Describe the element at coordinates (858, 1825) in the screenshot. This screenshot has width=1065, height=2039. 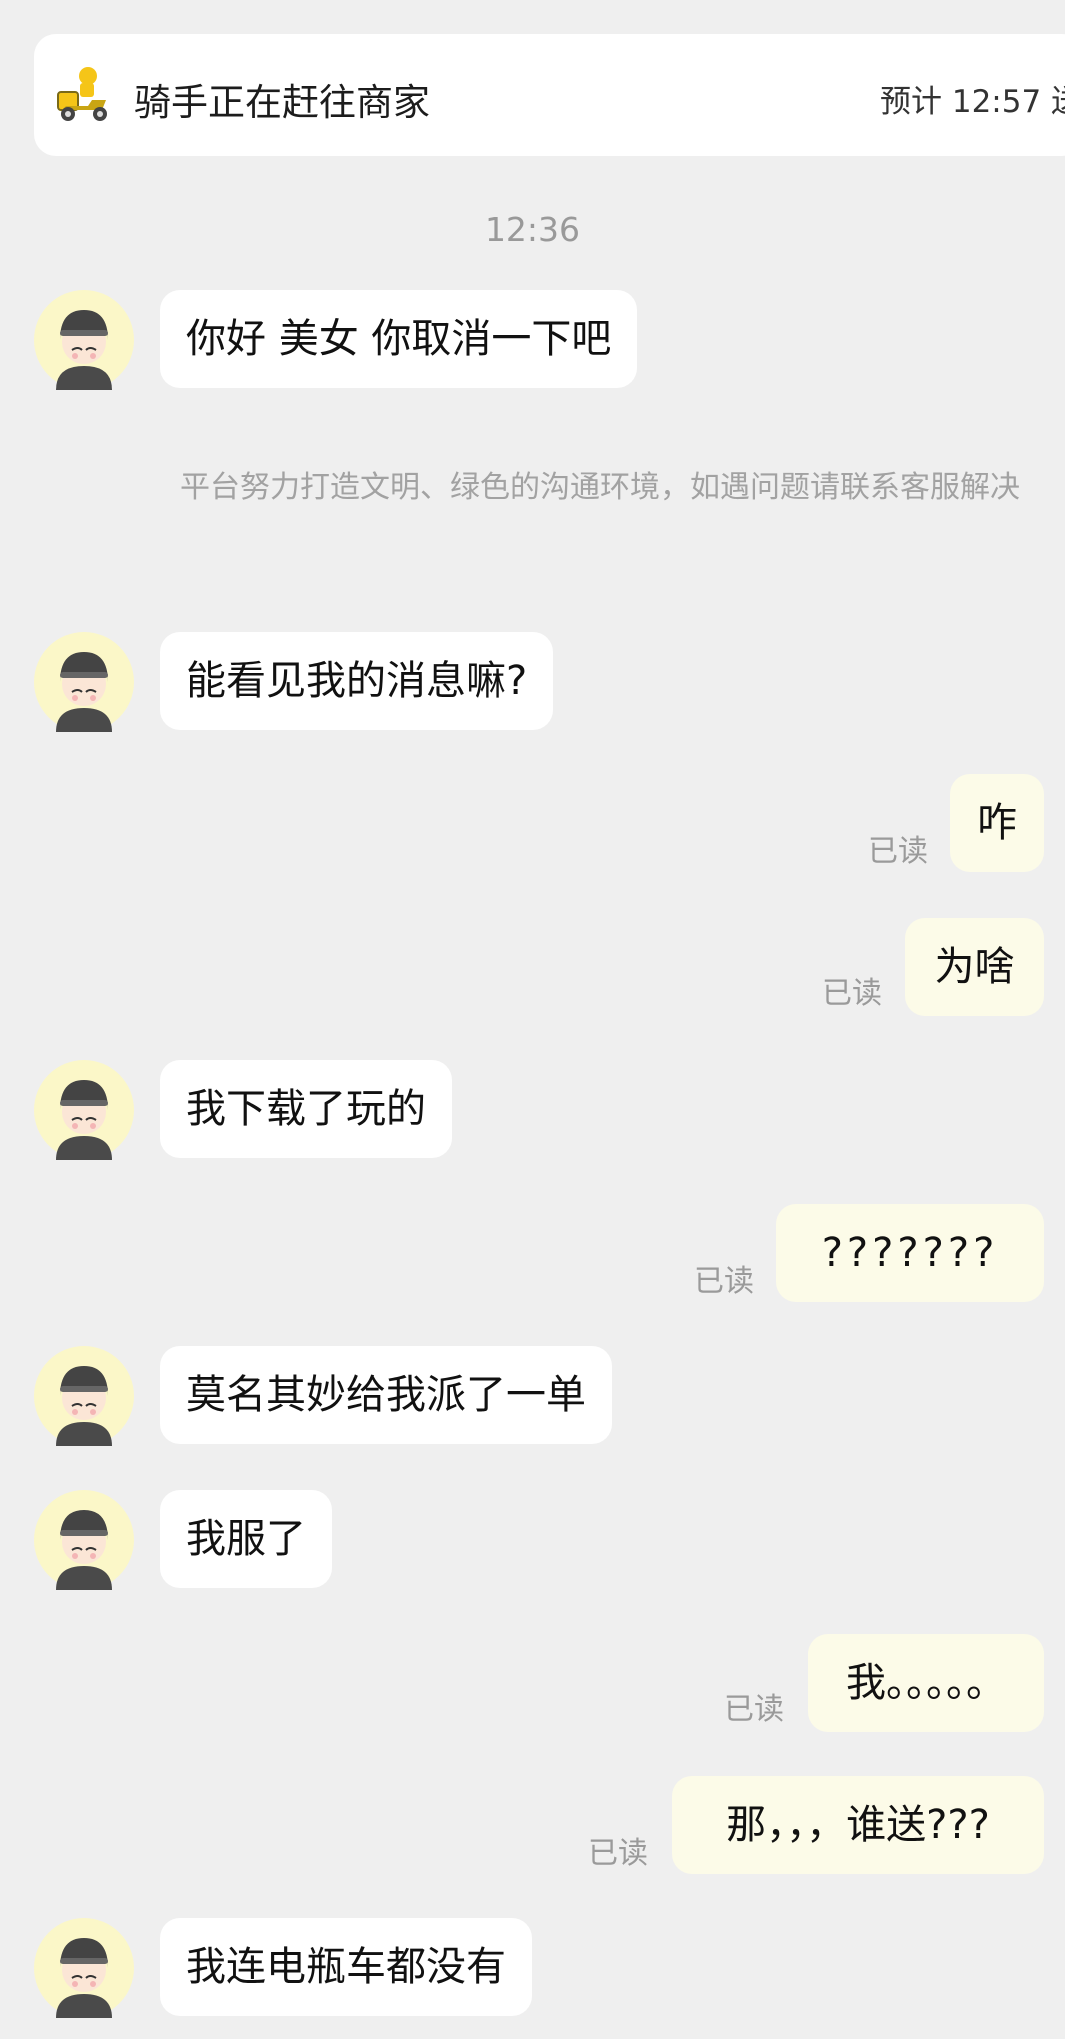
I see `my-message: 那，，，谁送???` at that location.